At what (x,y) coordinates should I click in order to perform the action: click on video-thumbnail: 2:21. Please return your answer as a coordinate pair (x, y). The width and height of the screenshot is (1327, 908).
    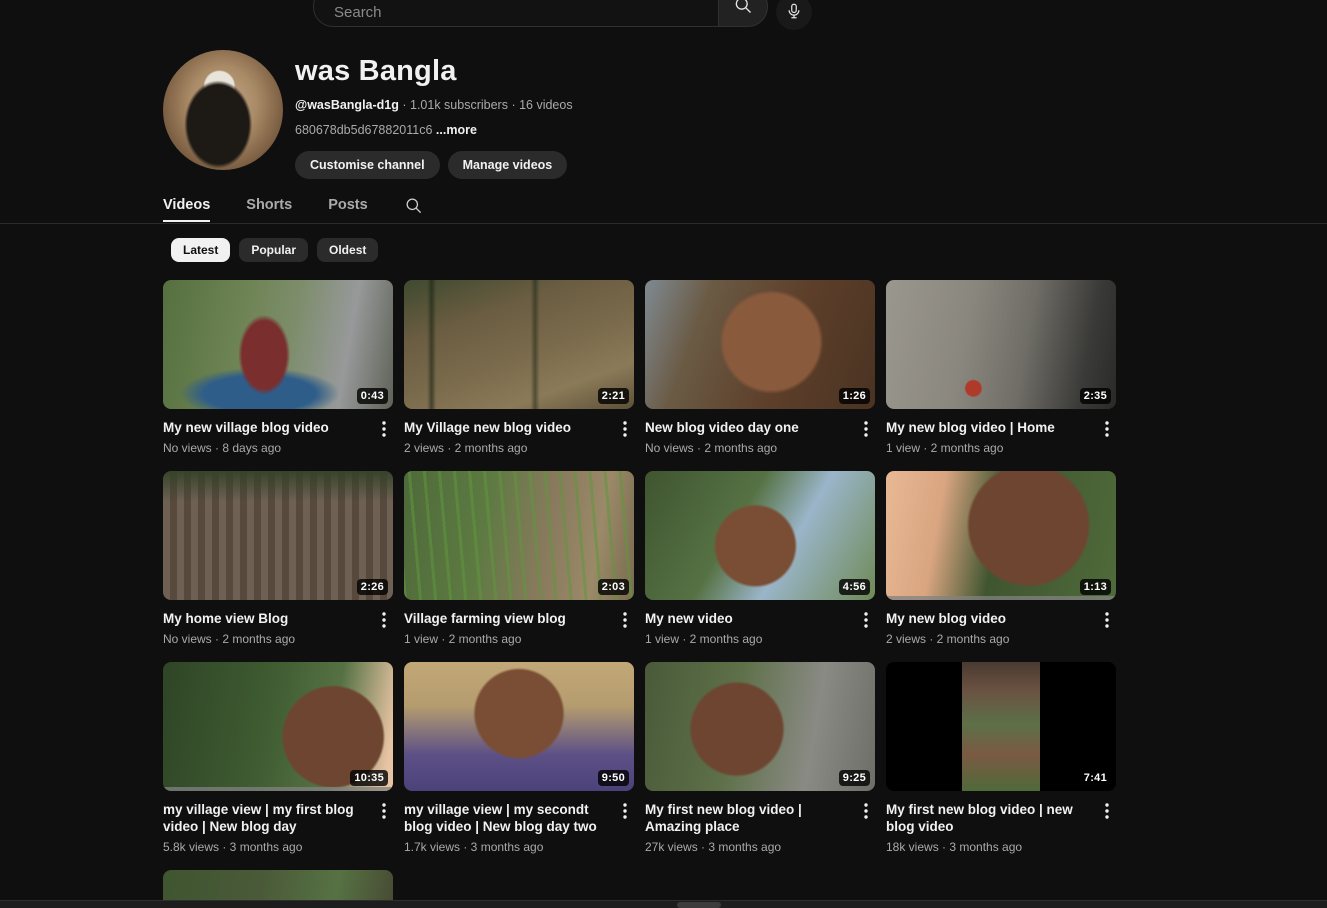
    Looking at the image, I should click on (519, 344).